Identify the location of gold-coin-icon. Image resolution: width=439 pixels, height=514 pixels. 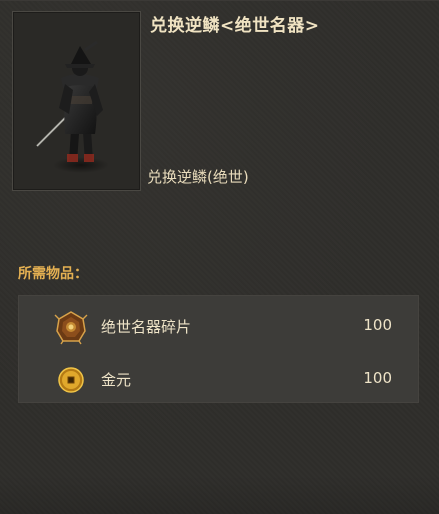
(71, 380).